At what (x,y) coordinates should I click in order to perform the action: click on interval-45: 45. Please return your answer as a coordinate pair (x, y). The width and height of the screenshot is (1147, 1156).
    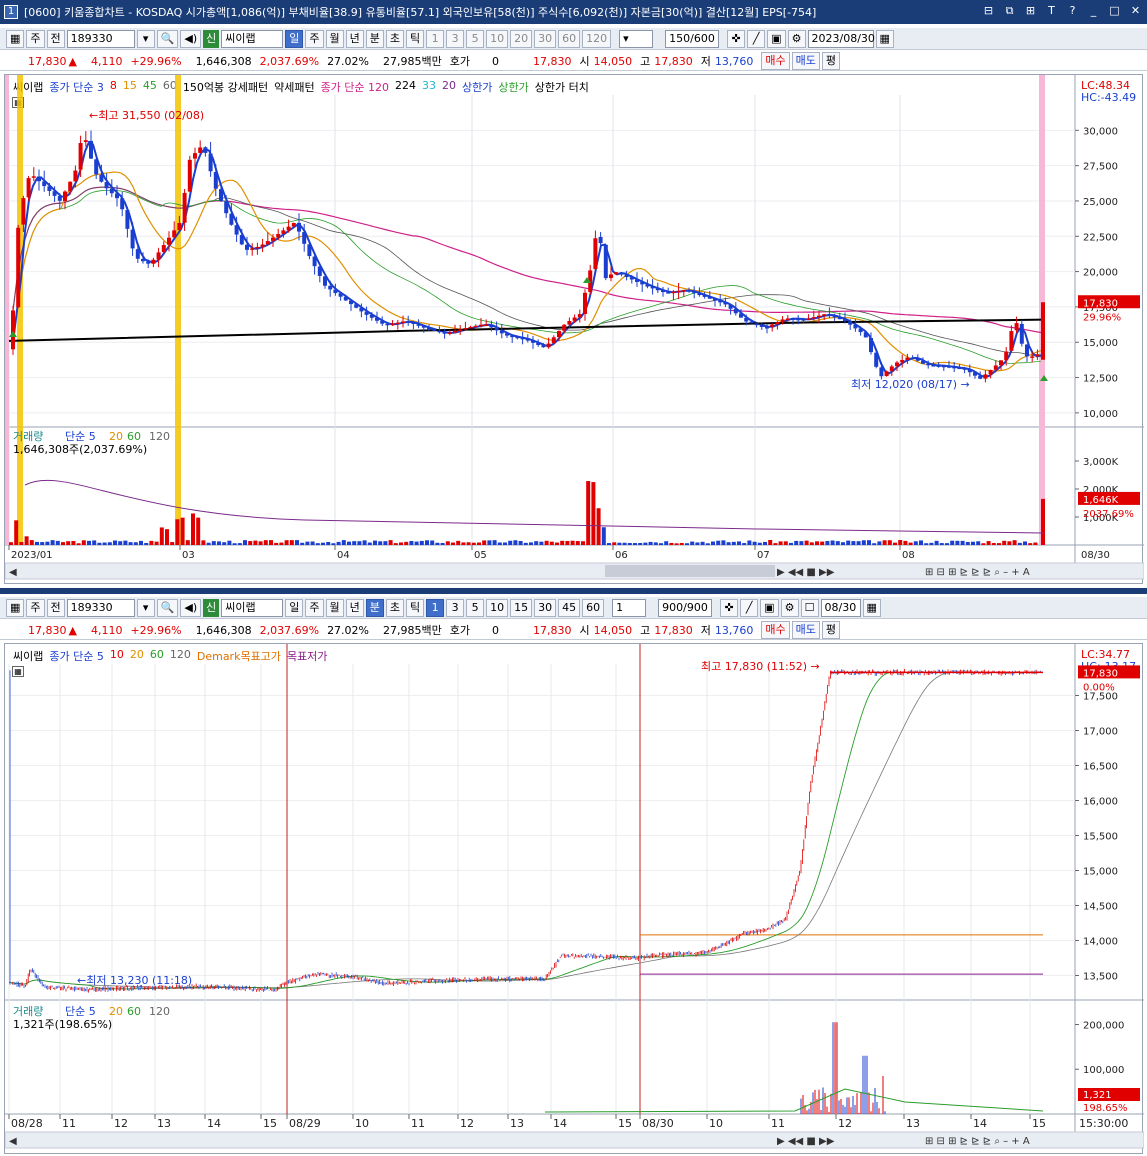
    Looking at the image, I should click on (569, 607).